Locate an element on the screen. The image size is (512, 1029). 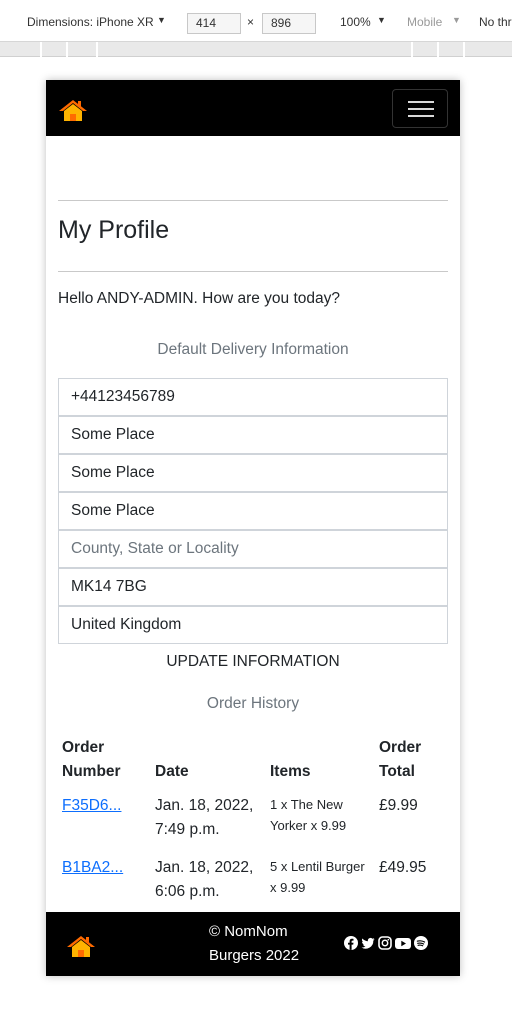
order-total: £49.95 is located at coordinates (403, 867).